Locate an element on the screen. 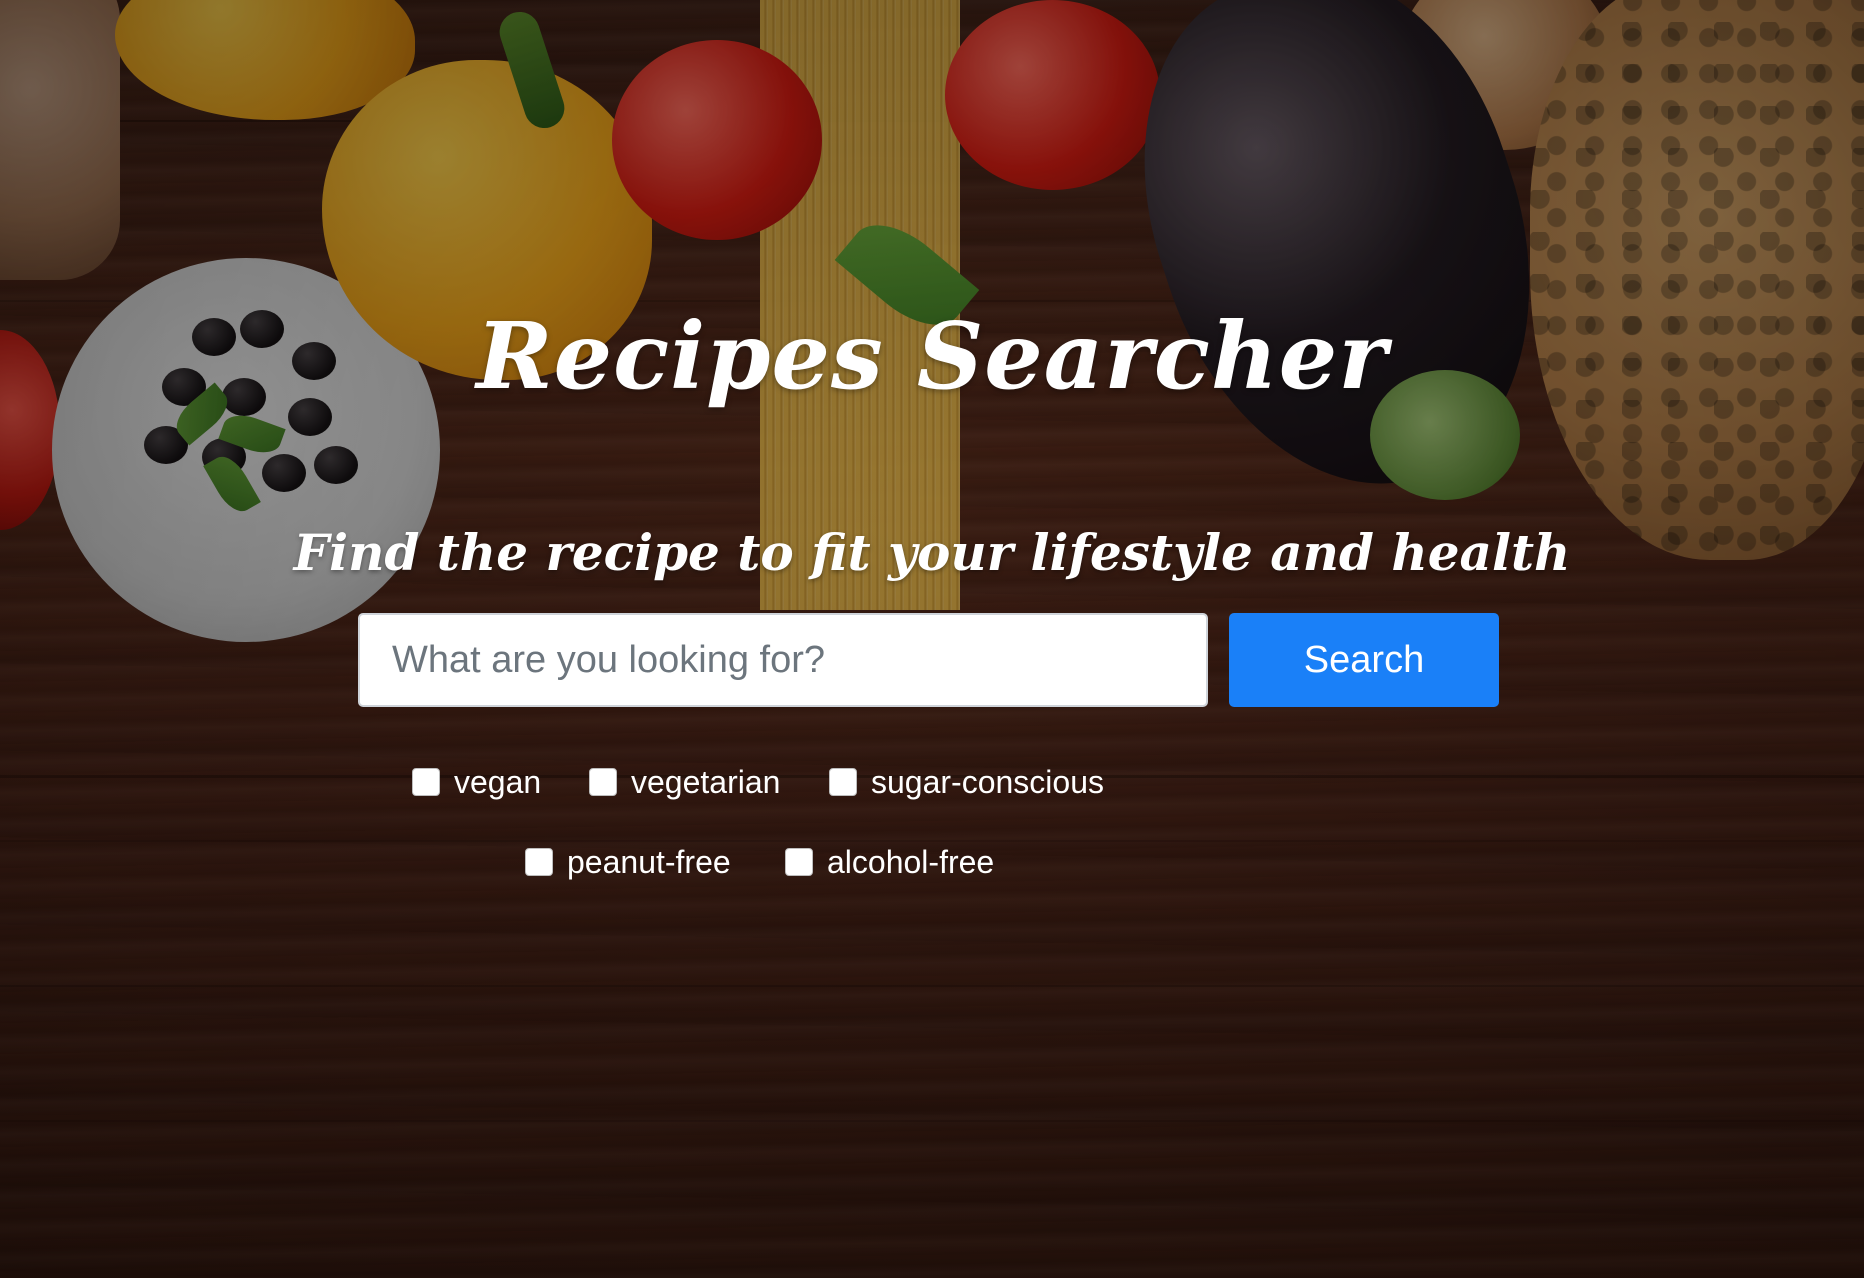 This screenshot has width=1864, height=1278. filter-label: peanut-free is located at coordinates (649, 862).